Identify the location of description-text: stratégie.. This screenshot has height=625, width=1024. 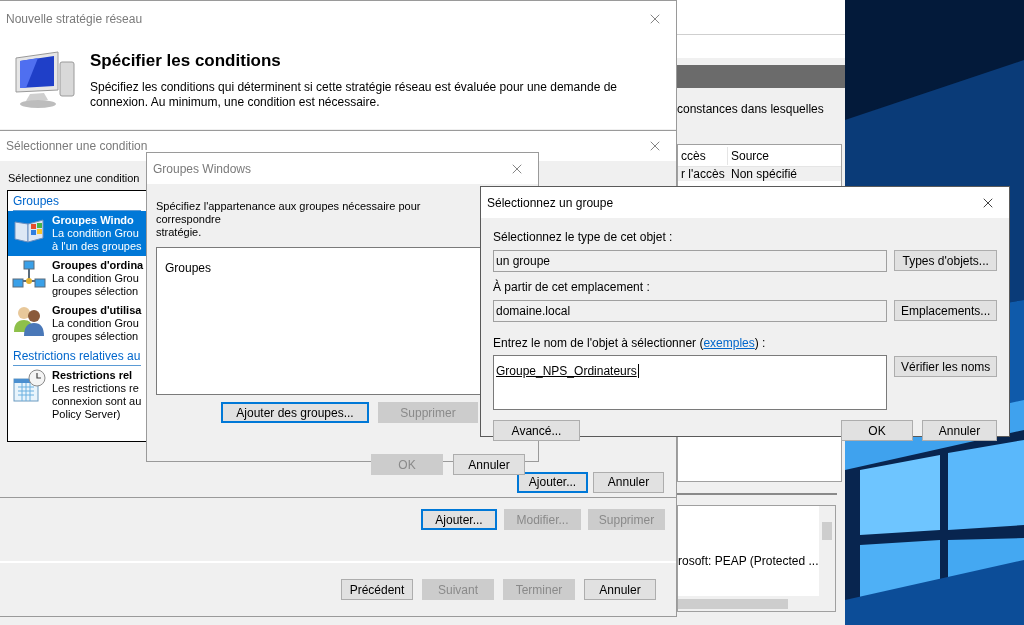
(179, 232).